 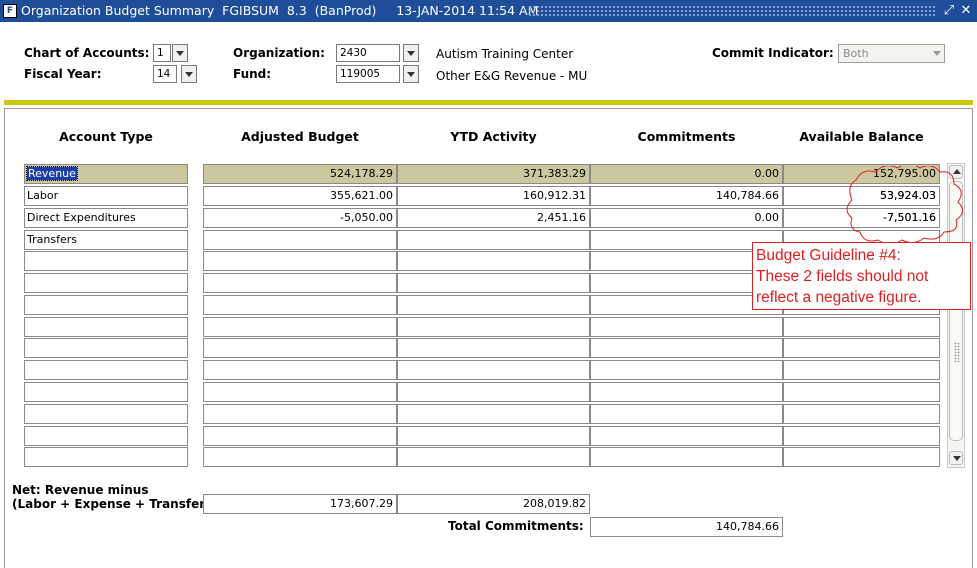 I want to click on fiscal-year-field: 14, so click(x=165, y=74).